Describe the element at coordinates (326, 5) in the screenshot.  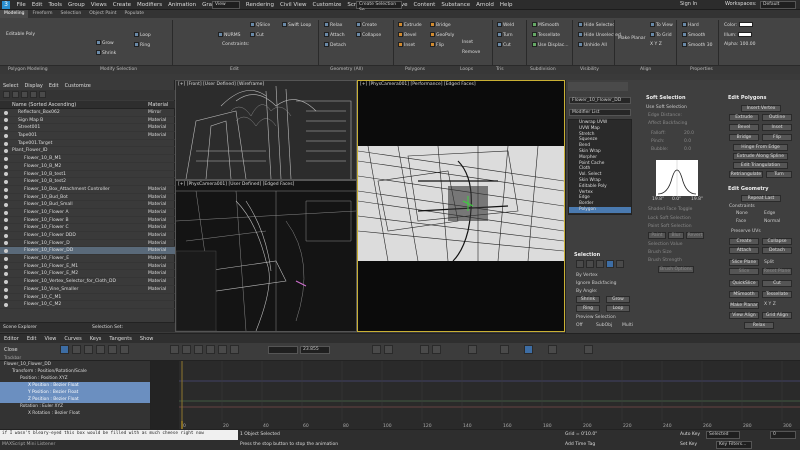
I see `menu-customize: Customize` at that location.